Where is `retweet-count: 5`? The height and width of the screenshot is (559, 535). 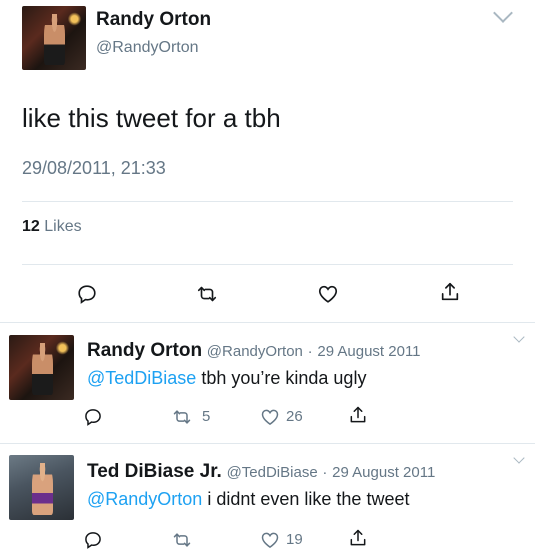
retweet-count: 5 is located at coordinates (206, 416).